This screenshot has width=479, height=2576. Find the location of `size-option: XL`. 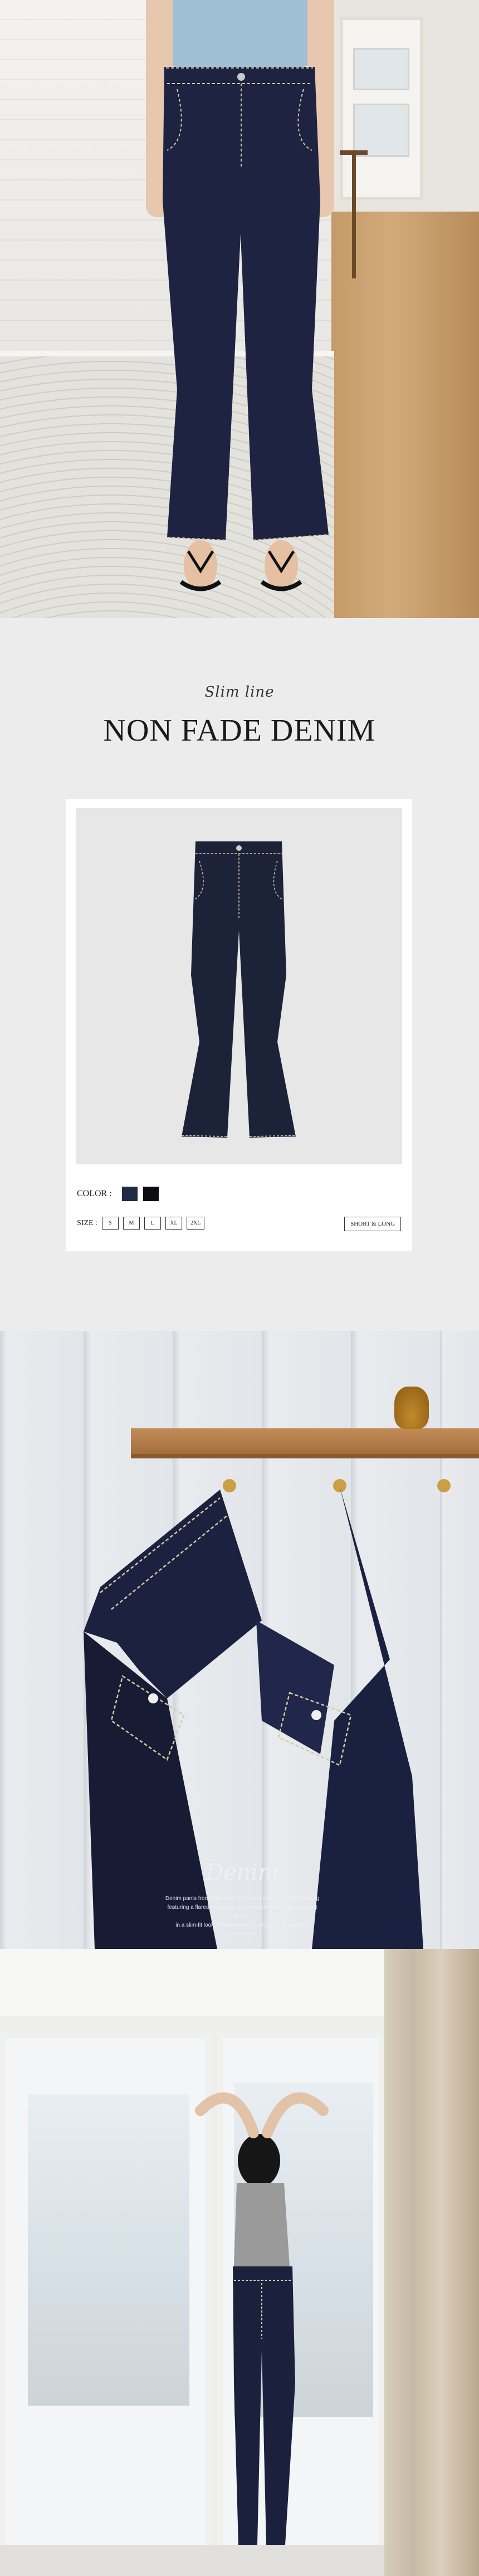

size-option: XL is located at coordinates (173, 1223).